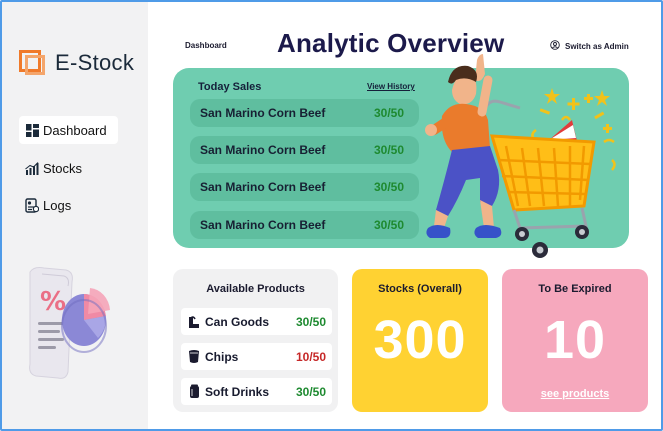 Image resolution: width=663 pixels, height=431 pixels. What do you see at coordinates (256, 356) in the screenshot?
I see `product-row: Chips 10/50` at bounding box center [256, 356].